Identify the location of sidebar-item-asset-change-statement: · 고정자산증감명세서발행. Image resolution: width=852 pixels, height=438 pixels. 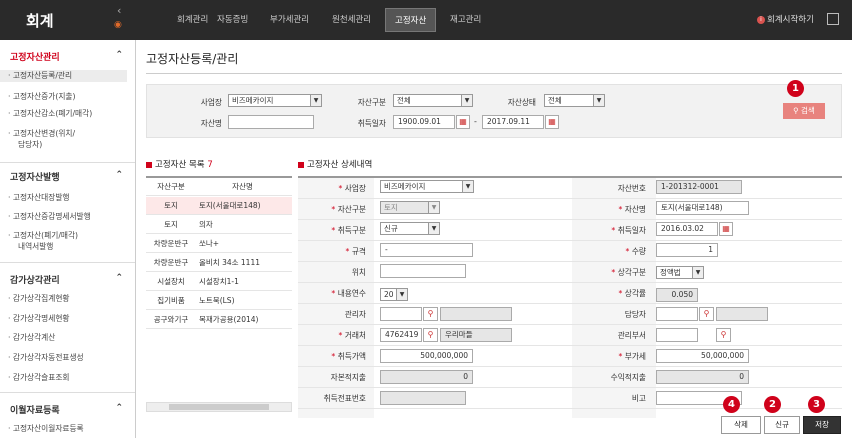
(71, 217).